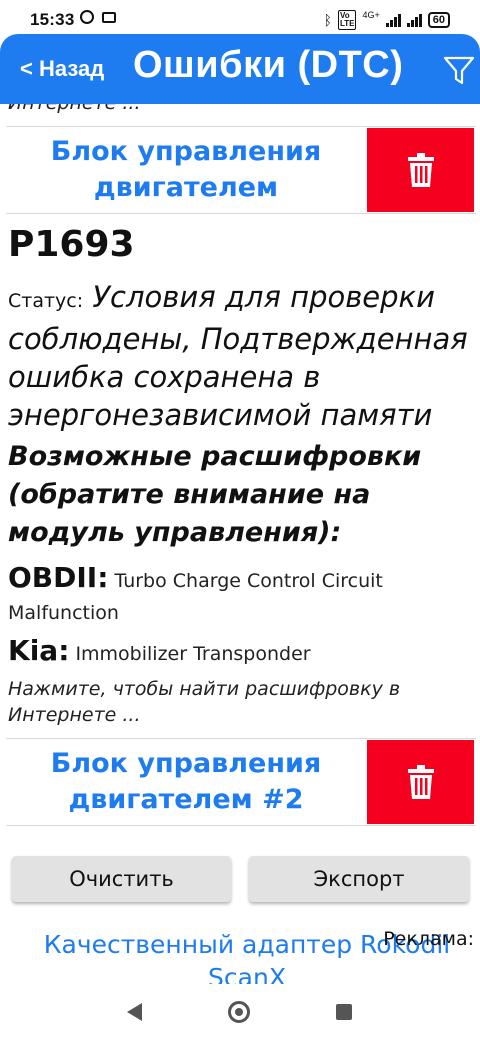 The image size is (480, 1041). Describe the element at coordinates (39, 650) in the screenshot. I see `decode-brand: Kia:` at that location.